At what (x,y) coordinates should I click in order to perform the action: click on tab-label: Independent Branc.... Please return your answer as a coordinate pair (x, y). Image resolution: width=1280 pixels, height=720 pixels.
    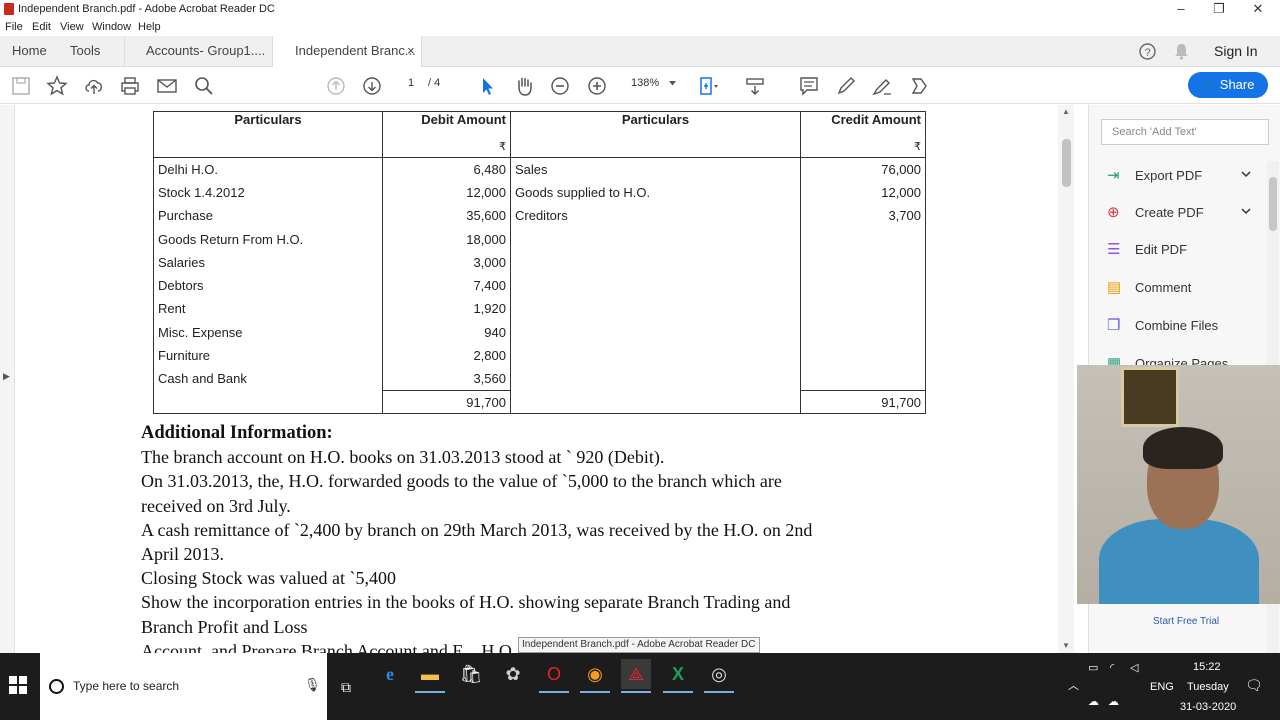
    Looking at the image, I should click on (355, 50).